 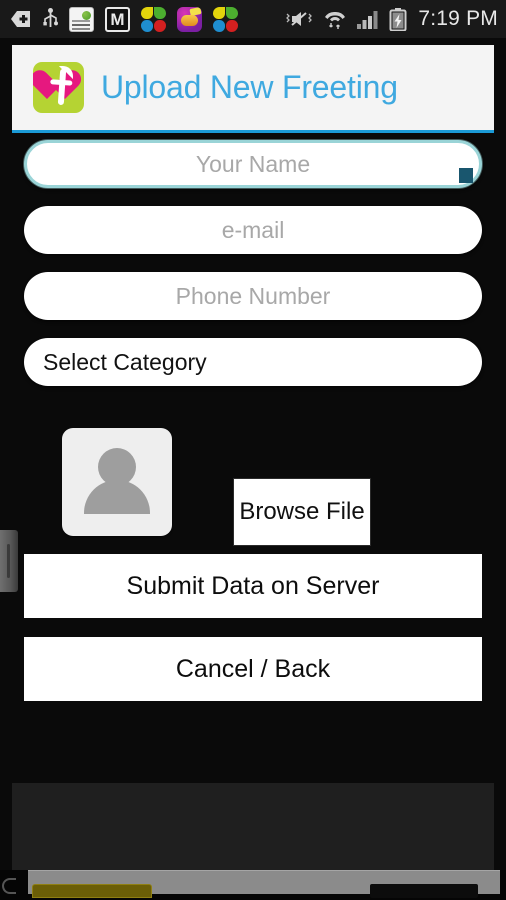 I want to click on browse-file-button: Browse File, so click(x=302, y=512).